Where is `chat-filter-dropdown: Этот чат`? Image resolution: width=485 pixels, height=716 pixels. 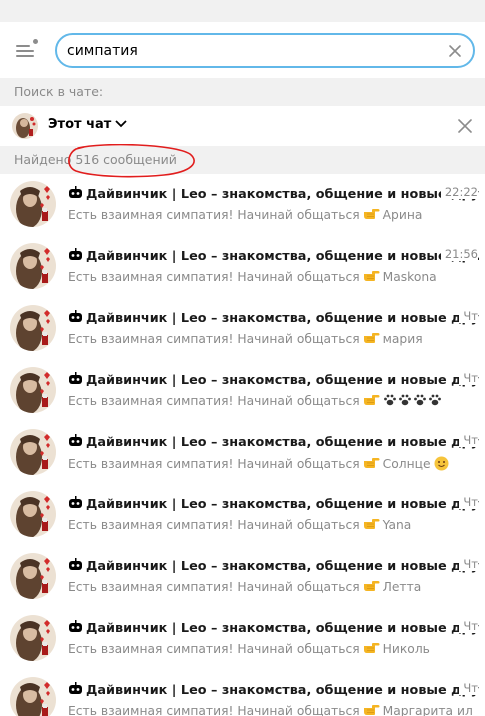
chat-filter-dropdown: Этот чат is located at coordinates (87, 124).